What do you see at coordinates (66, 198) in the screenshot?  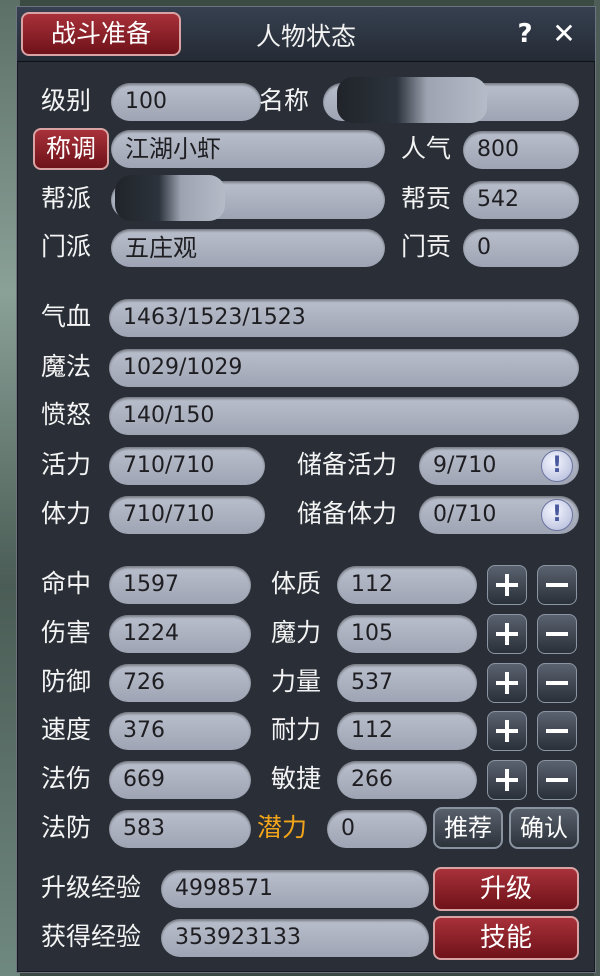 I see `gang-label: 帮派` at bounding box center [66, 198].